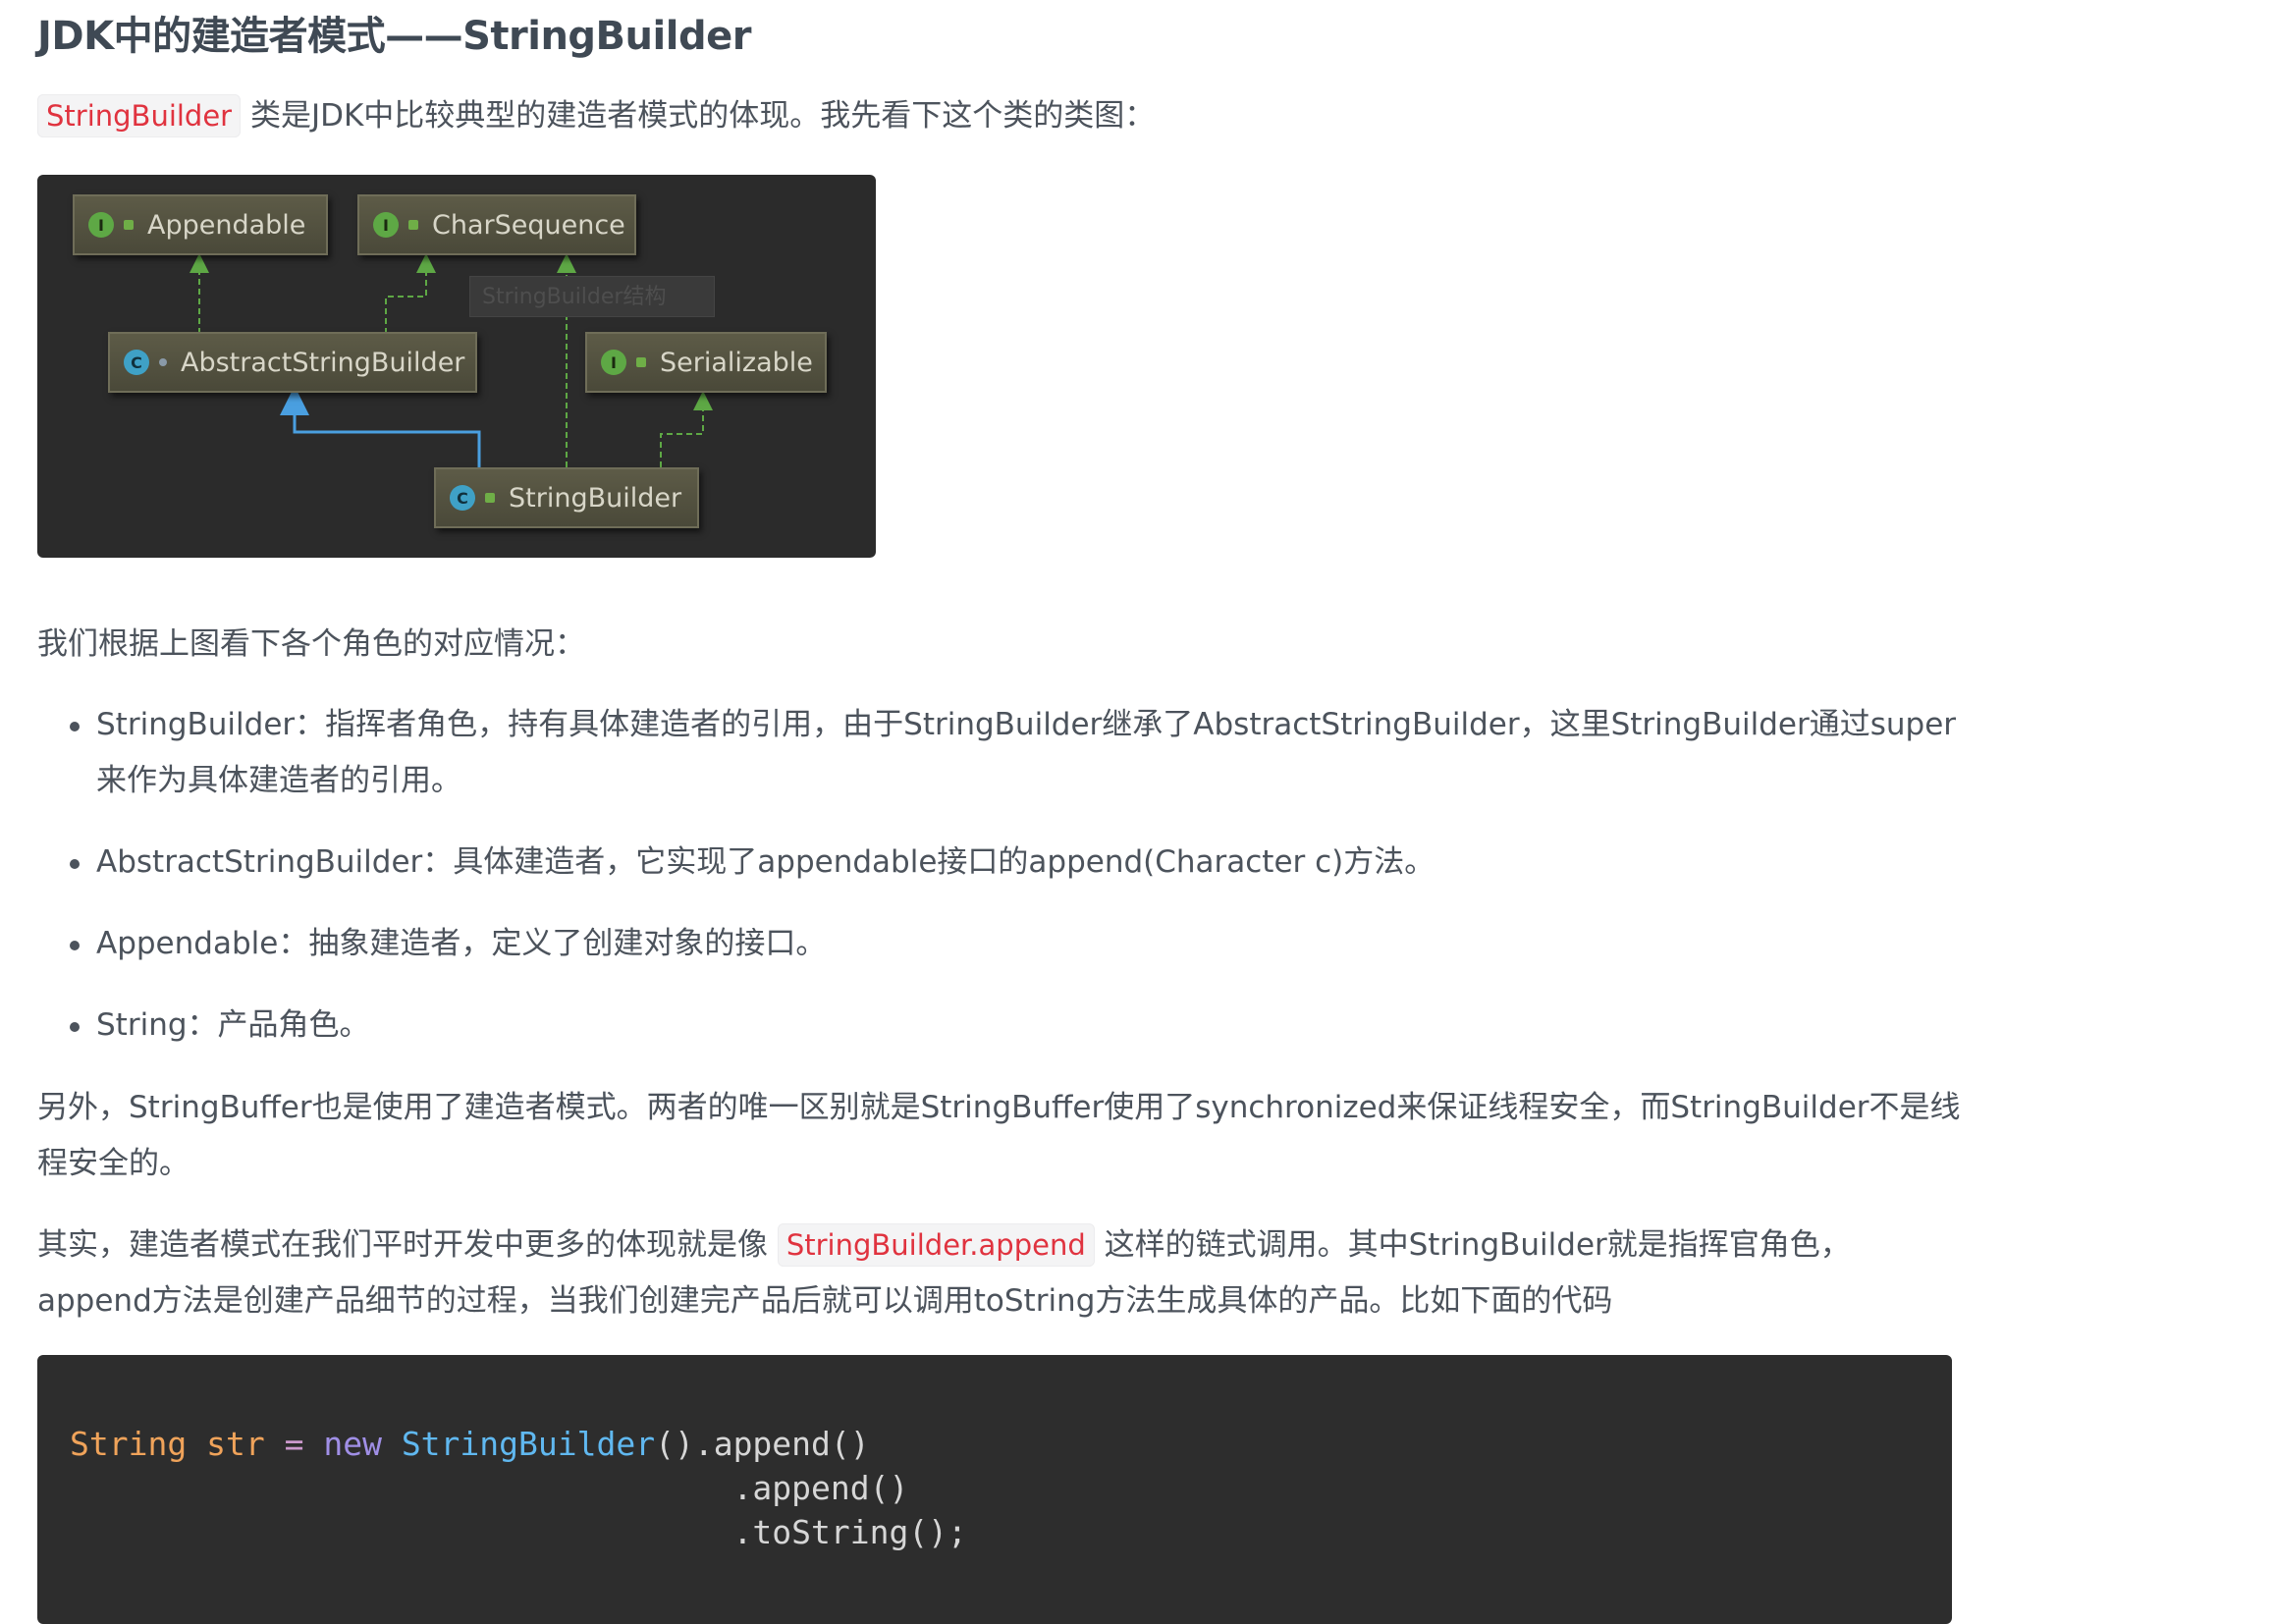 The height and width of the screenshot is (1624, 2274). What do you see at coordinates (311, 644) in the screenshot?
I see `roles-intro: 我们根据上图看下各个角色的对应情况：` at bounding box center [311, 644].